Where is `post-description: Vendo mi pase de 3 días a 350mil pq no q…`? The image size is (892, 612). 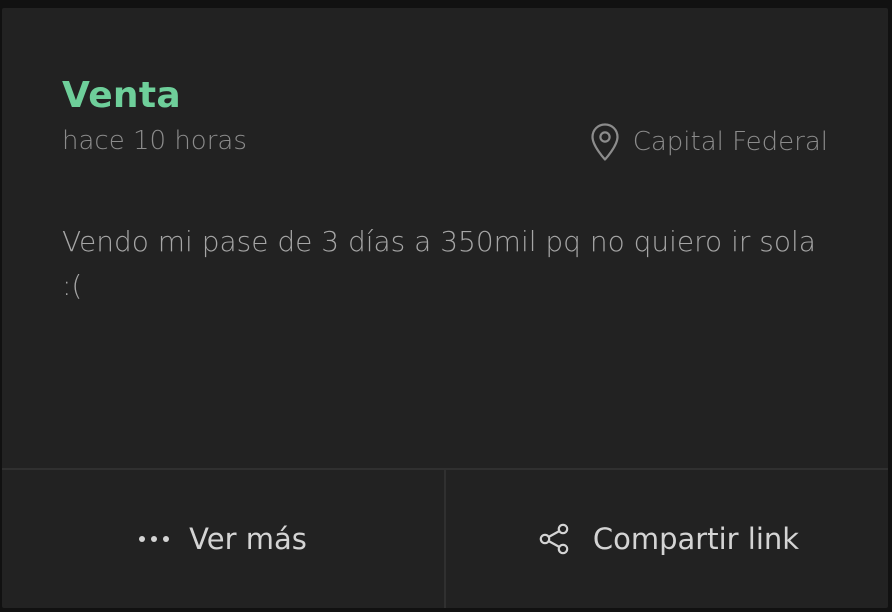
post-description: Vendo mi pase de 3 días a 350mil pq no q… is located at coordinates (439, 263).